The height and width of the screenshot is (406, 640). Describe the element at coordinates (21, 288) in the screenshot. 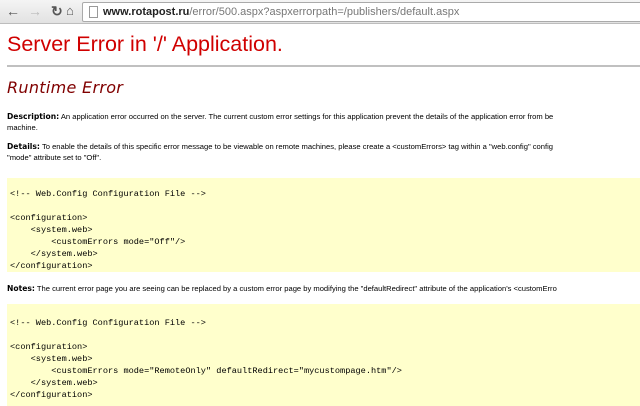

I see `notes-label: Notes:` at that location.